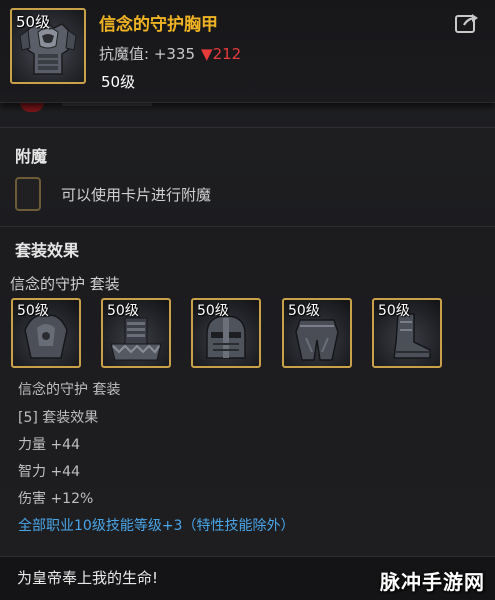  What do you see at coordinates (49, 445) in the screenshot?
I see `set-bonus-strength: 力量 +44` at bounding box center [49, 445].